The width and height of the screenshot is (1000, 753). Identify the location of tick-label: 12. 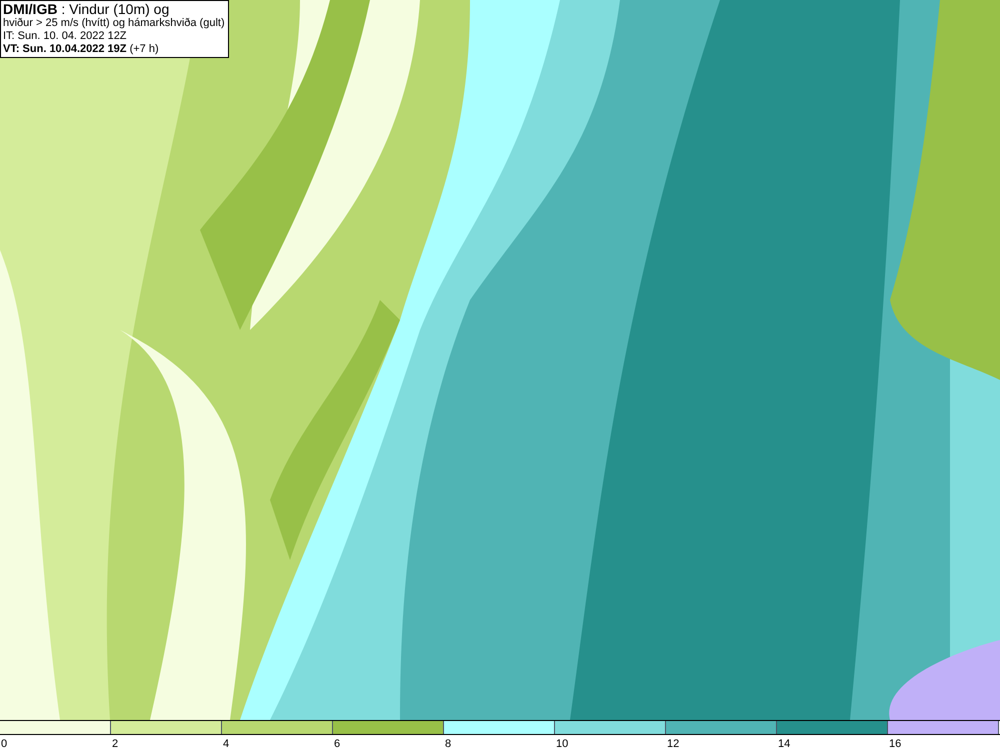
(673, 744).